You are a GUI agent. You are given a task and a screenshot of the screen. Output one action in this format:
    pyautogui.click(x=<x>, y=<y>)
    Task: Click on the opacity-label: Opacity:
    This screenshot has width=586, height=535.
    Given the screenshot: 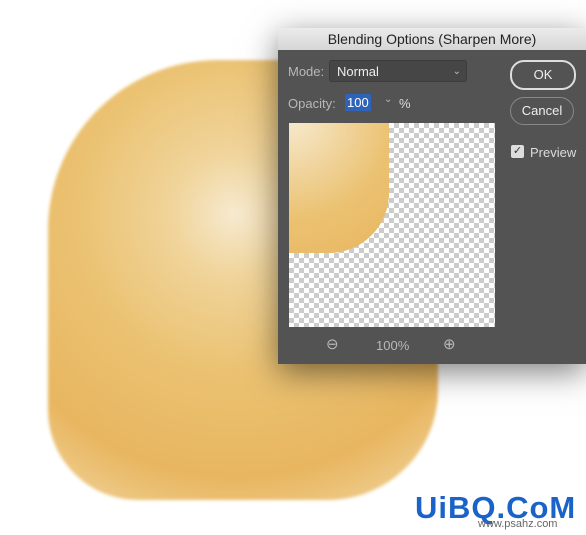 What is the action you would take?
    pyautogui.click(x=312, y=103)
    